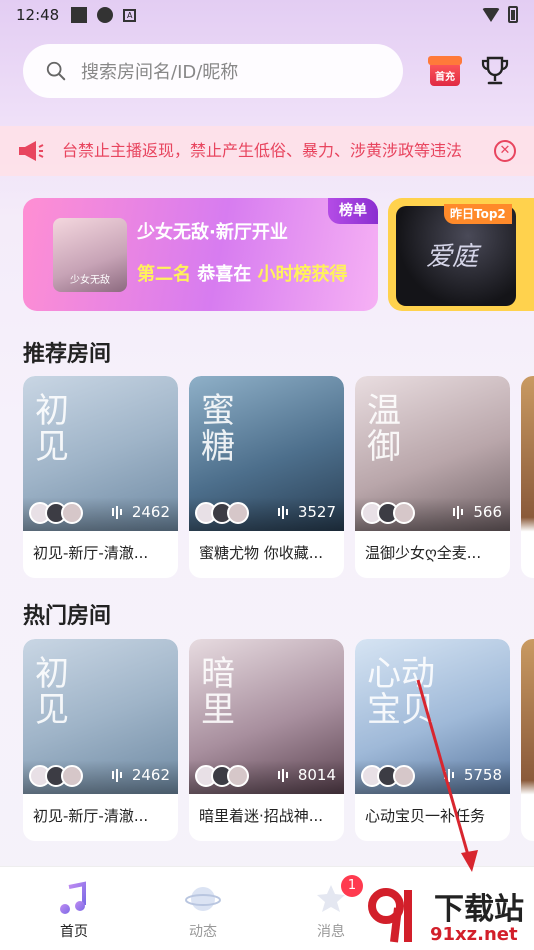  I want to click on room-cover-image: 心动 宝贝 5758, so click(432, 716).